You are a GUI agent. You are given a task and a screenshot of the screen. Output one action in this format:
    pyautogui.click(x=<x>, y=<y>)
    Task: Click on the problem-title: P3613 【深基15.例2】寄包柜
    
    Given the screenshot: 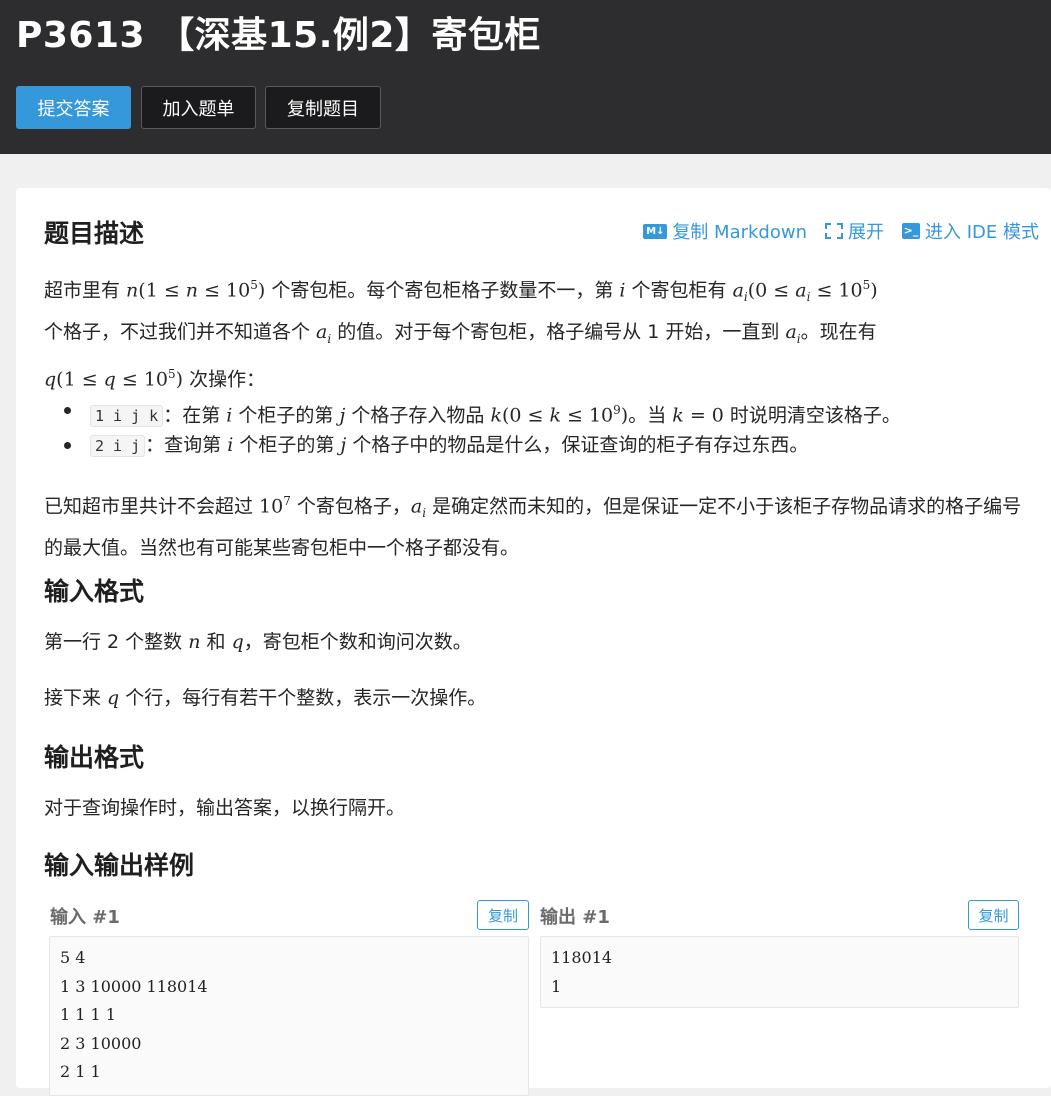 What is the action you would take?
    pyautogui.click(x=278, y=35)
    